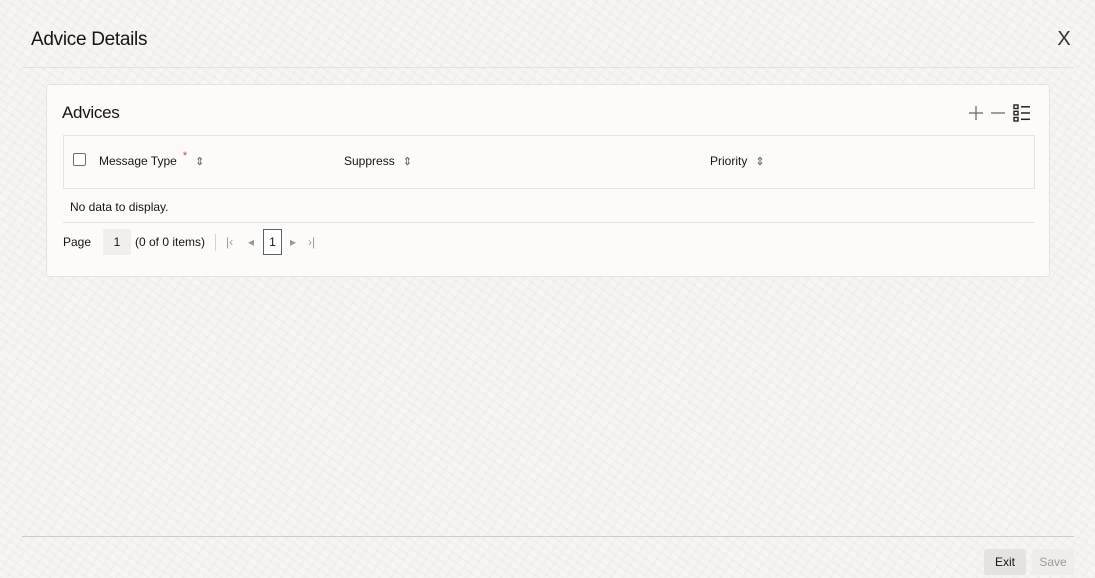 The width and height of the screenshot is (1095, 578). What do you see at coordinates (998, 113) in the screenshot?
I see `delete-row-icon` at bounding box center [998, 113].